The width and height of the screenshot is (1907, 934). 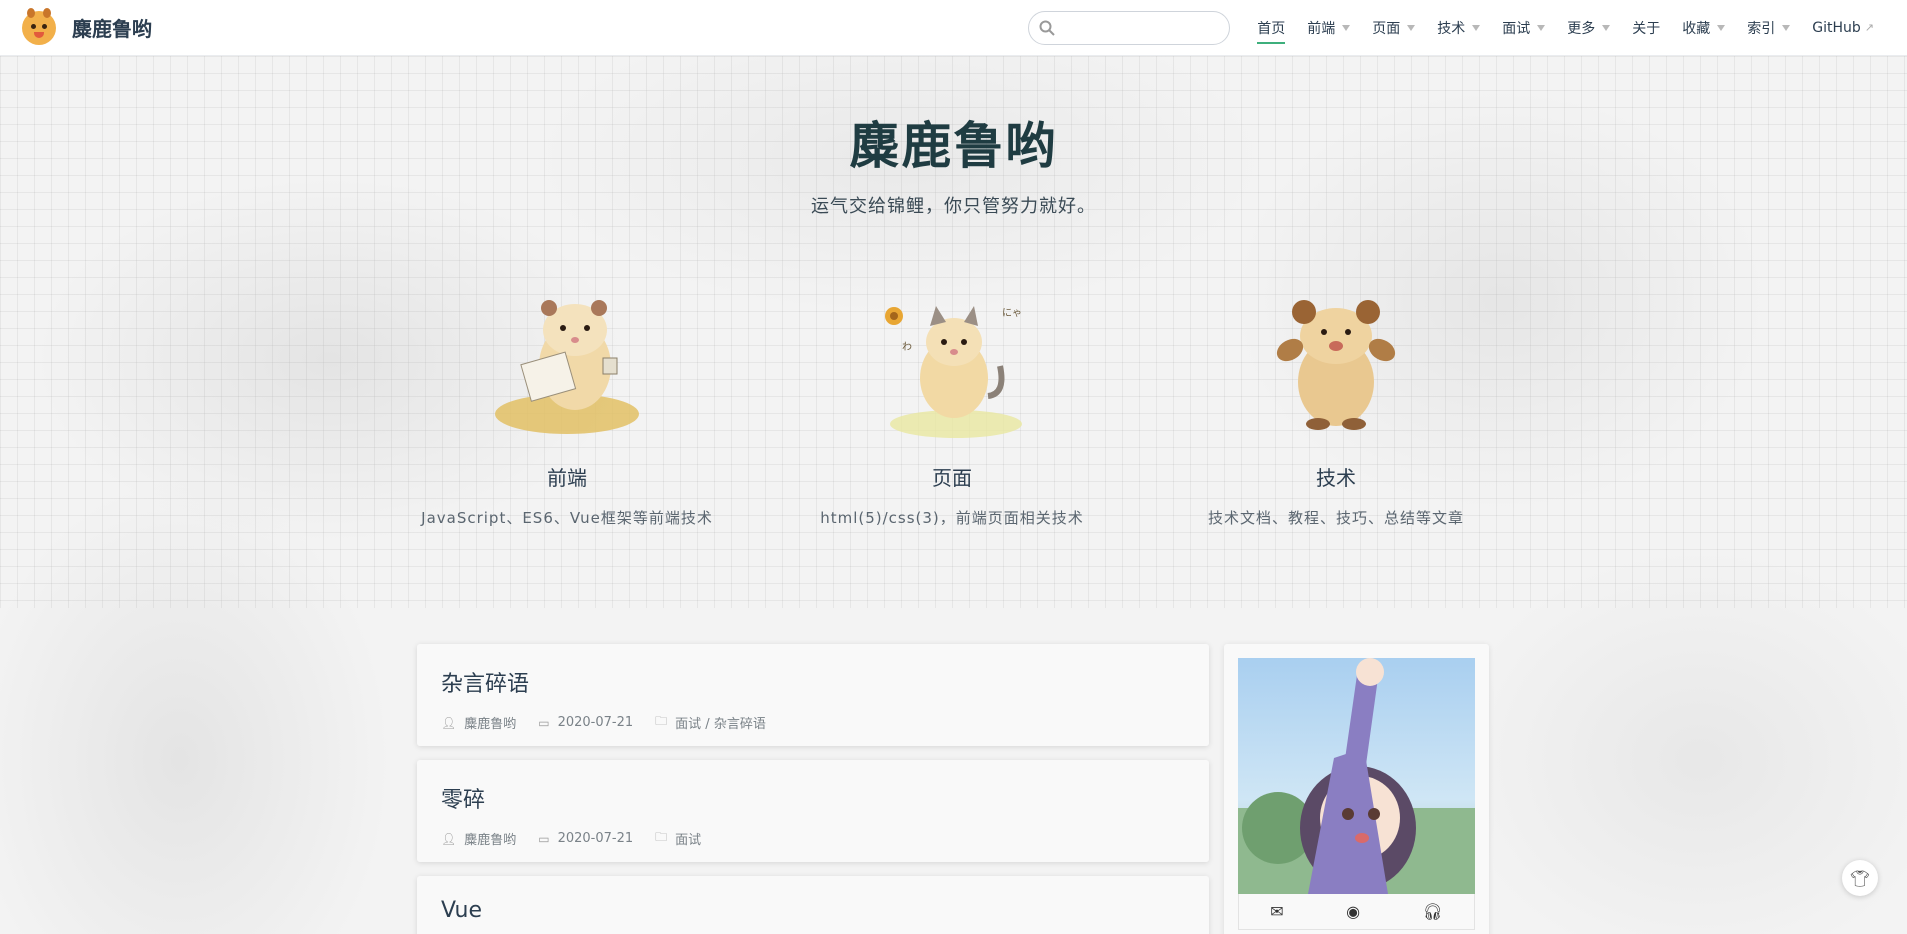 What do you see at coordinates (1276, 911) in the screenshot?
I see `mail-icon: ✉` at bounding box center [1276, 911].